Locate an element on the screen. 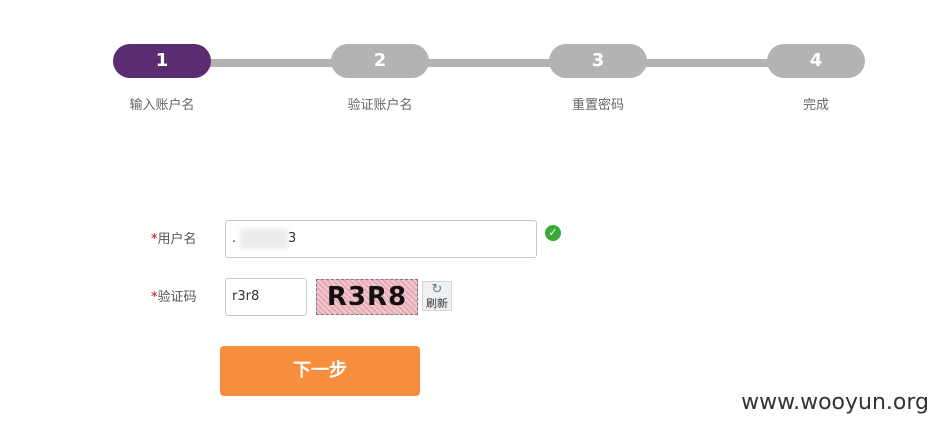  step-1-number: 1 is located at coordinates (162, 61).